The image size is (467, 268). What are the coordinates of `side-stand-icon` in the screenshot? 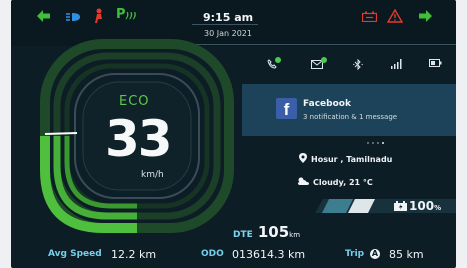 It's located at (99, 17).